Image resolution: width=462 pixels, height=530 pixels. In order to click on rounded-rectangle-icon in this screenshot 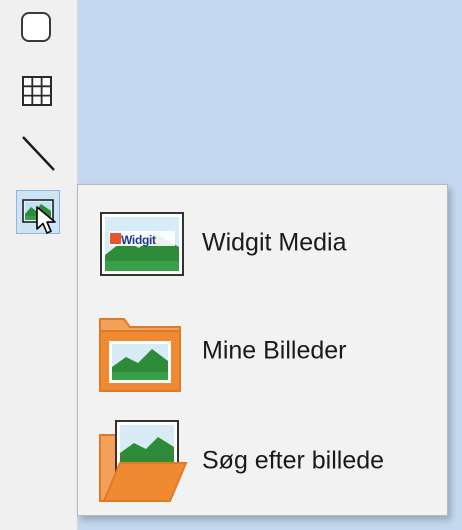, I will do `click(36, 27)`.